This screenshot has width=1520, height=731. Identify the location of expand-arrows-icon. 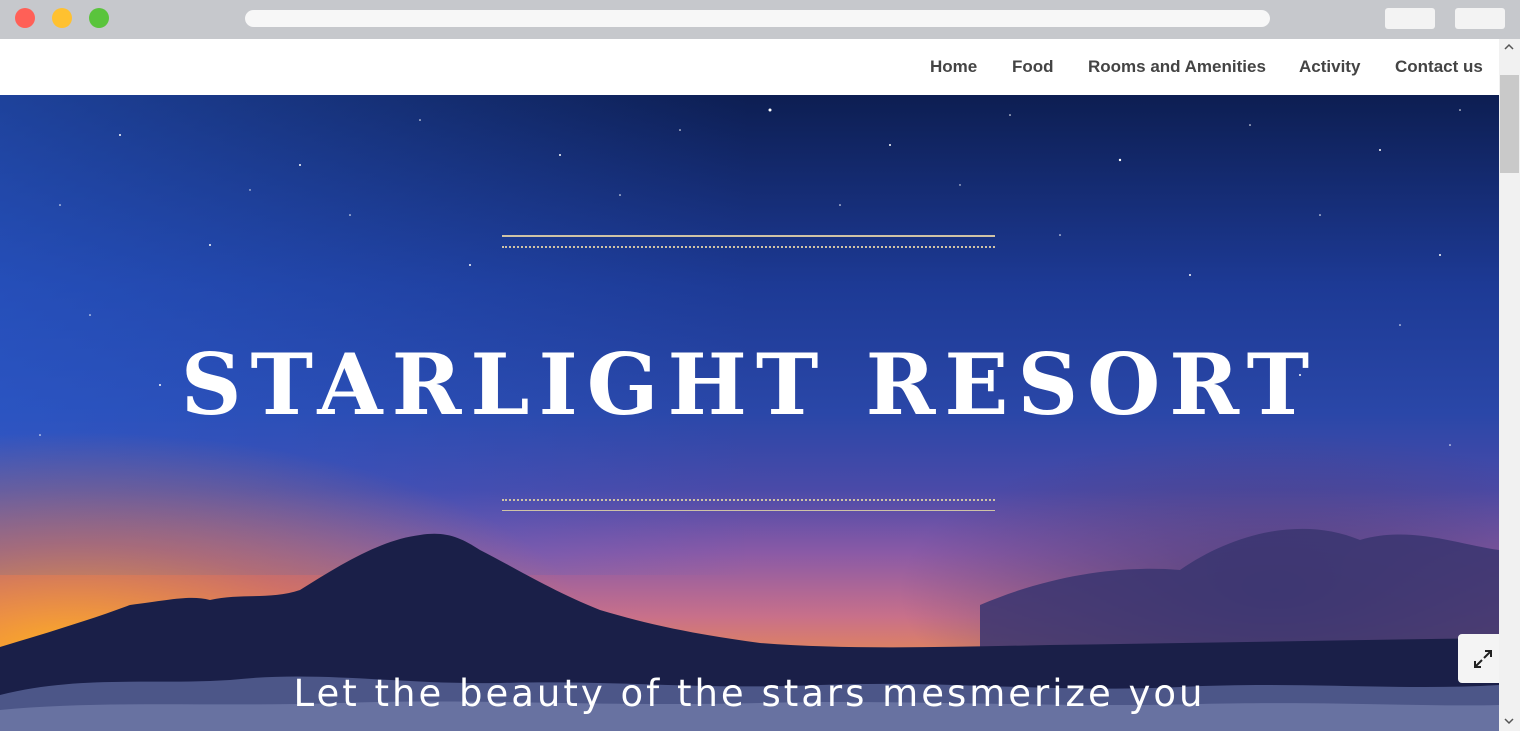
(1483, 659).